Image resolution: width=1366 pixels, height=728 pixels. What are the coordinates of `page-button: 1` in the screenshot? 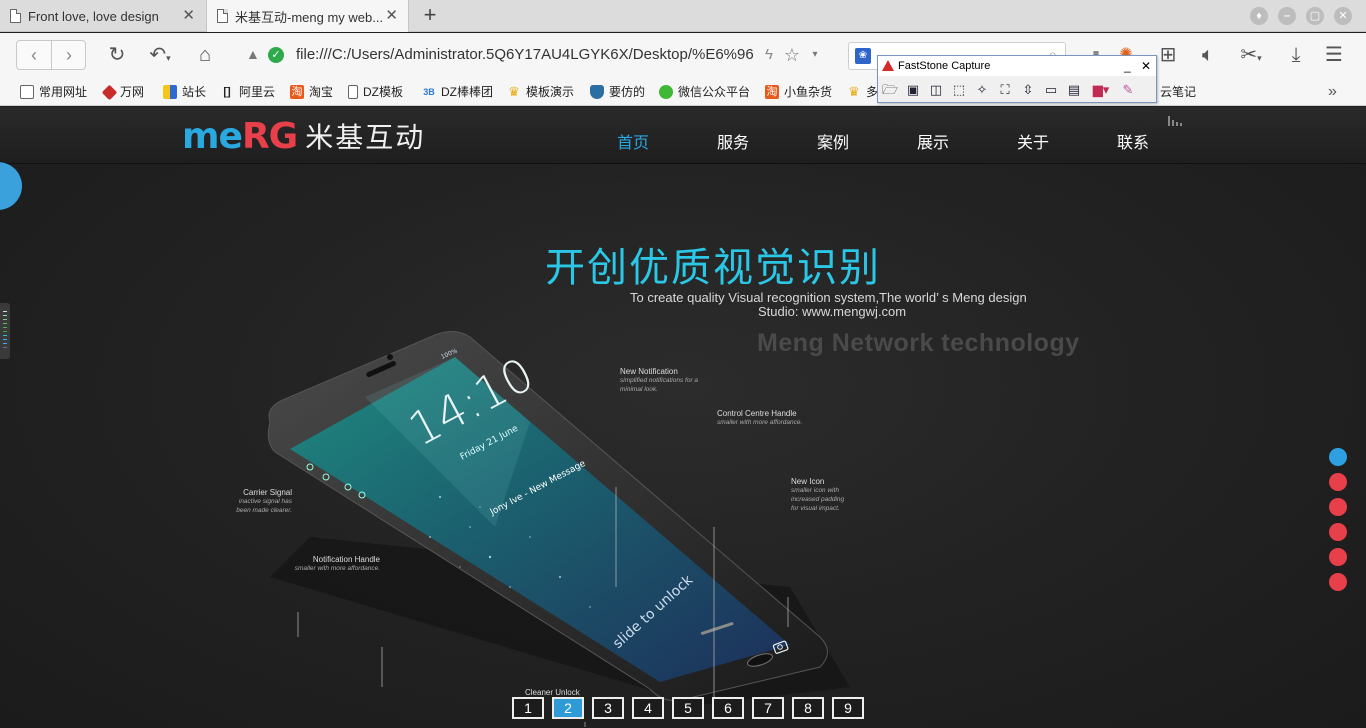 It's located at (528, 708).